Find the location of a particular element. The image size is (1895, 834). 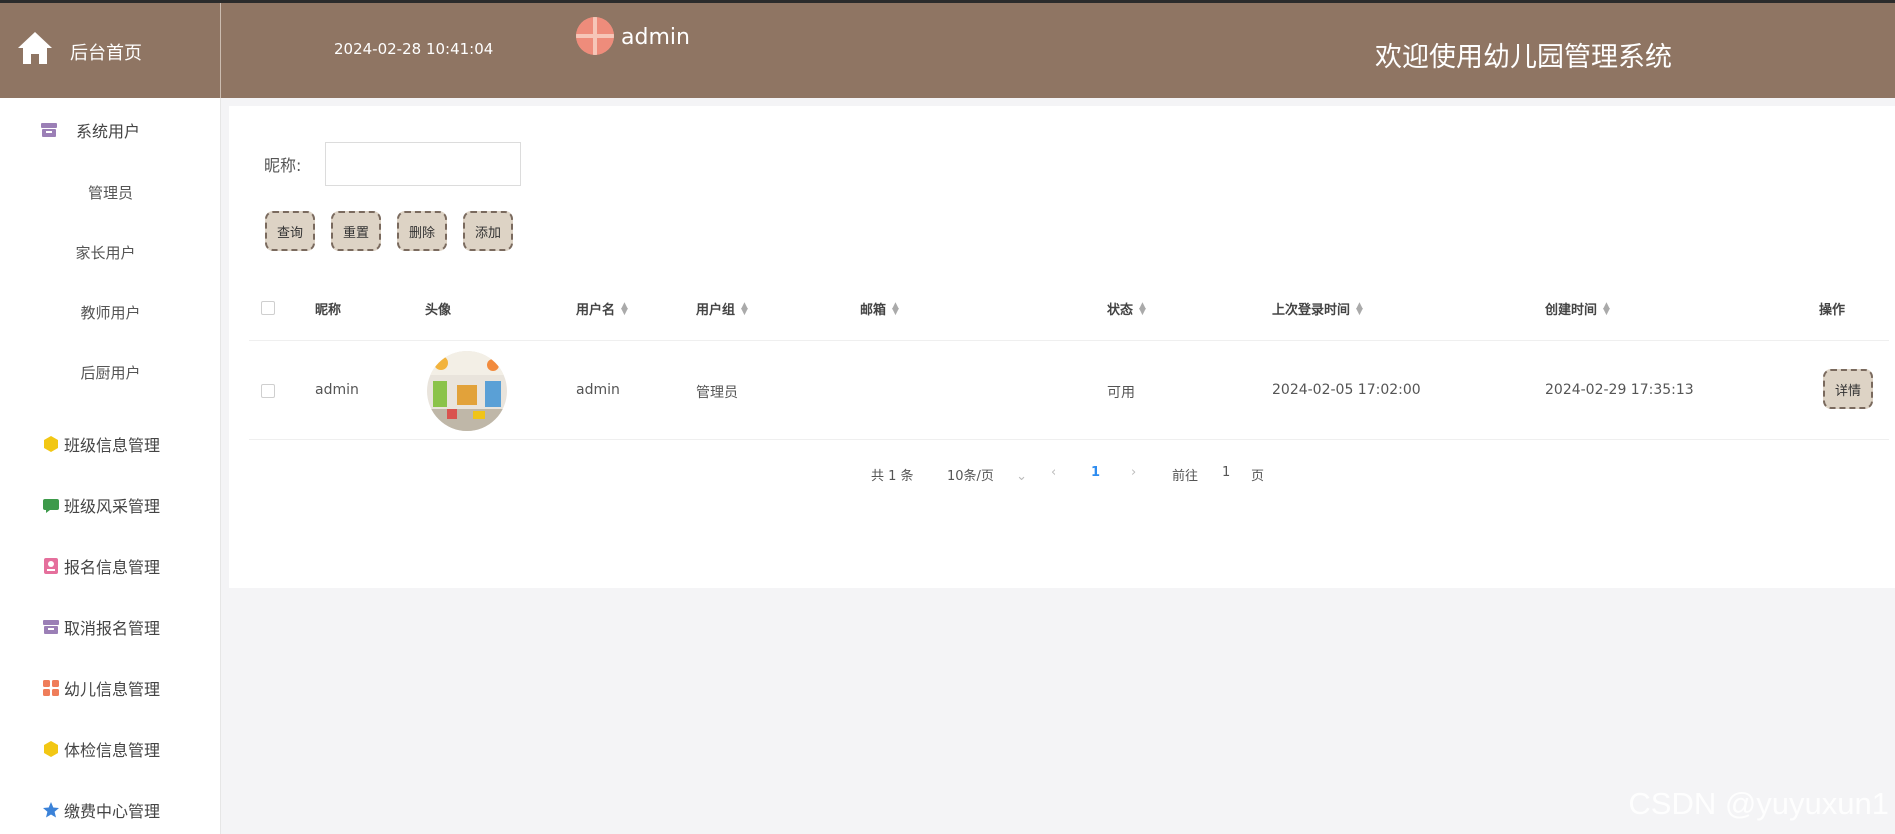

sidebar-item-class-style: 班级风采管理 is located at coordinates (110, 505).